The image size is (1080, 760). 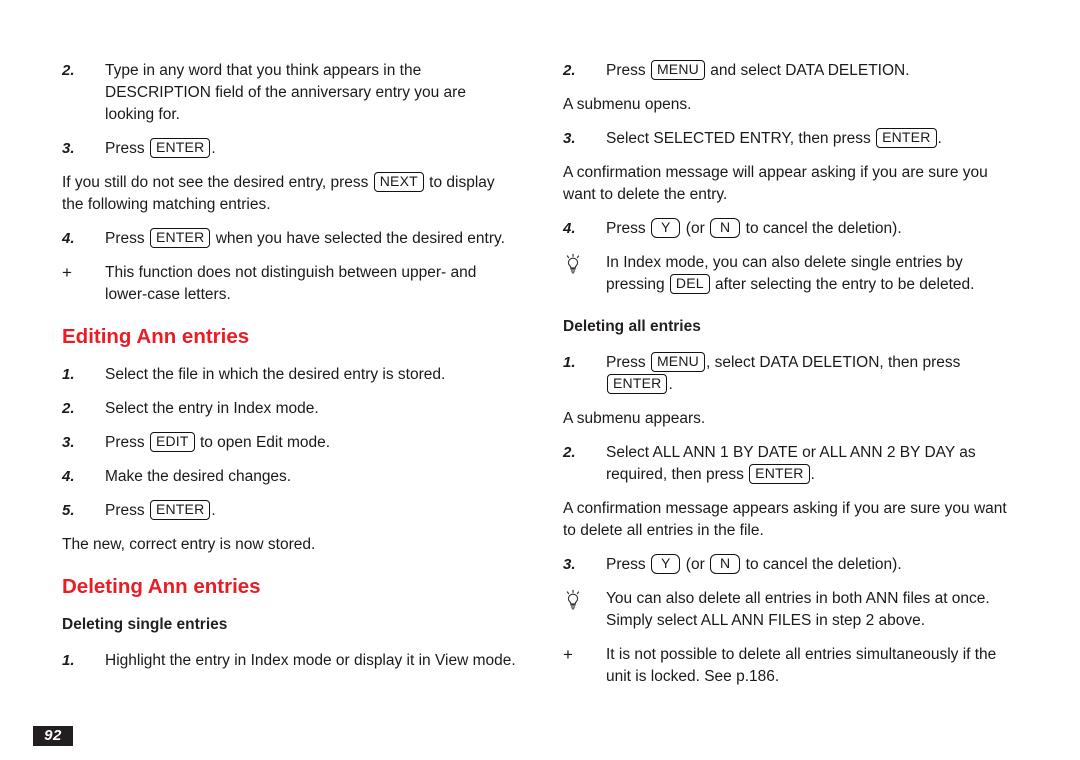 What do you see at coordinates (198, 476) in the screenshot?
I see `list-item-text: Make the desired changes.` at bounding box center [198, 476].